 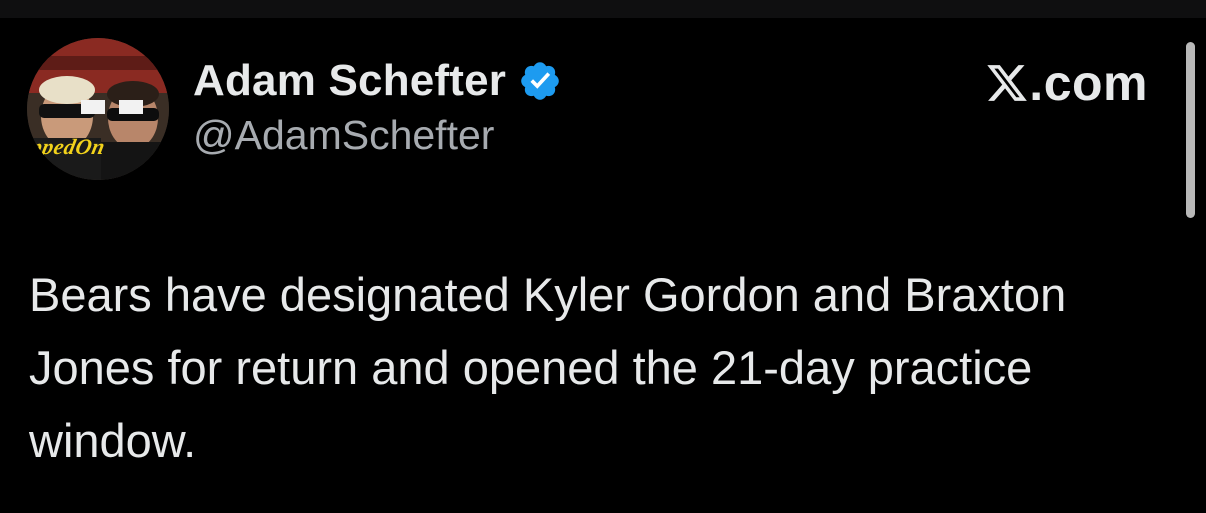 I want to click on name-row: Adam Schefter, so click(x=377, y=81).